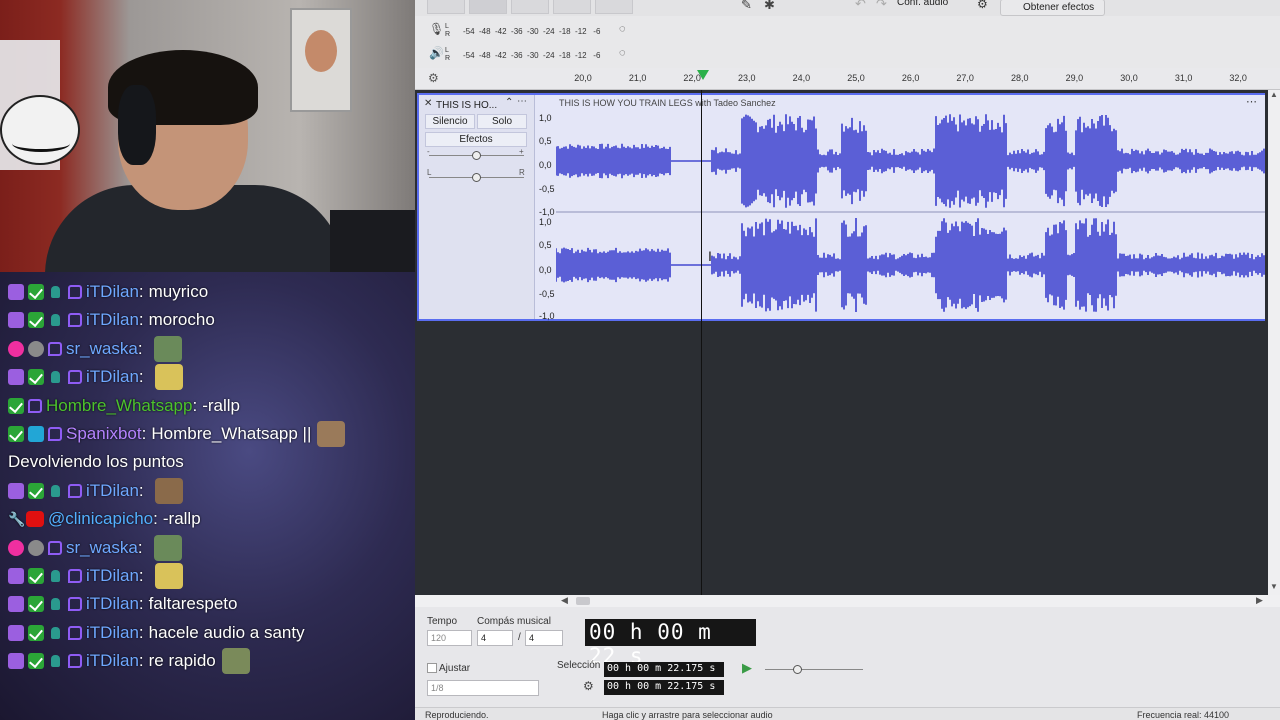  What do you see at coordinates (922, 4) in the screenshot?
I see `audio-setup-button: Conf. audio` at bounding box center [922, 4].